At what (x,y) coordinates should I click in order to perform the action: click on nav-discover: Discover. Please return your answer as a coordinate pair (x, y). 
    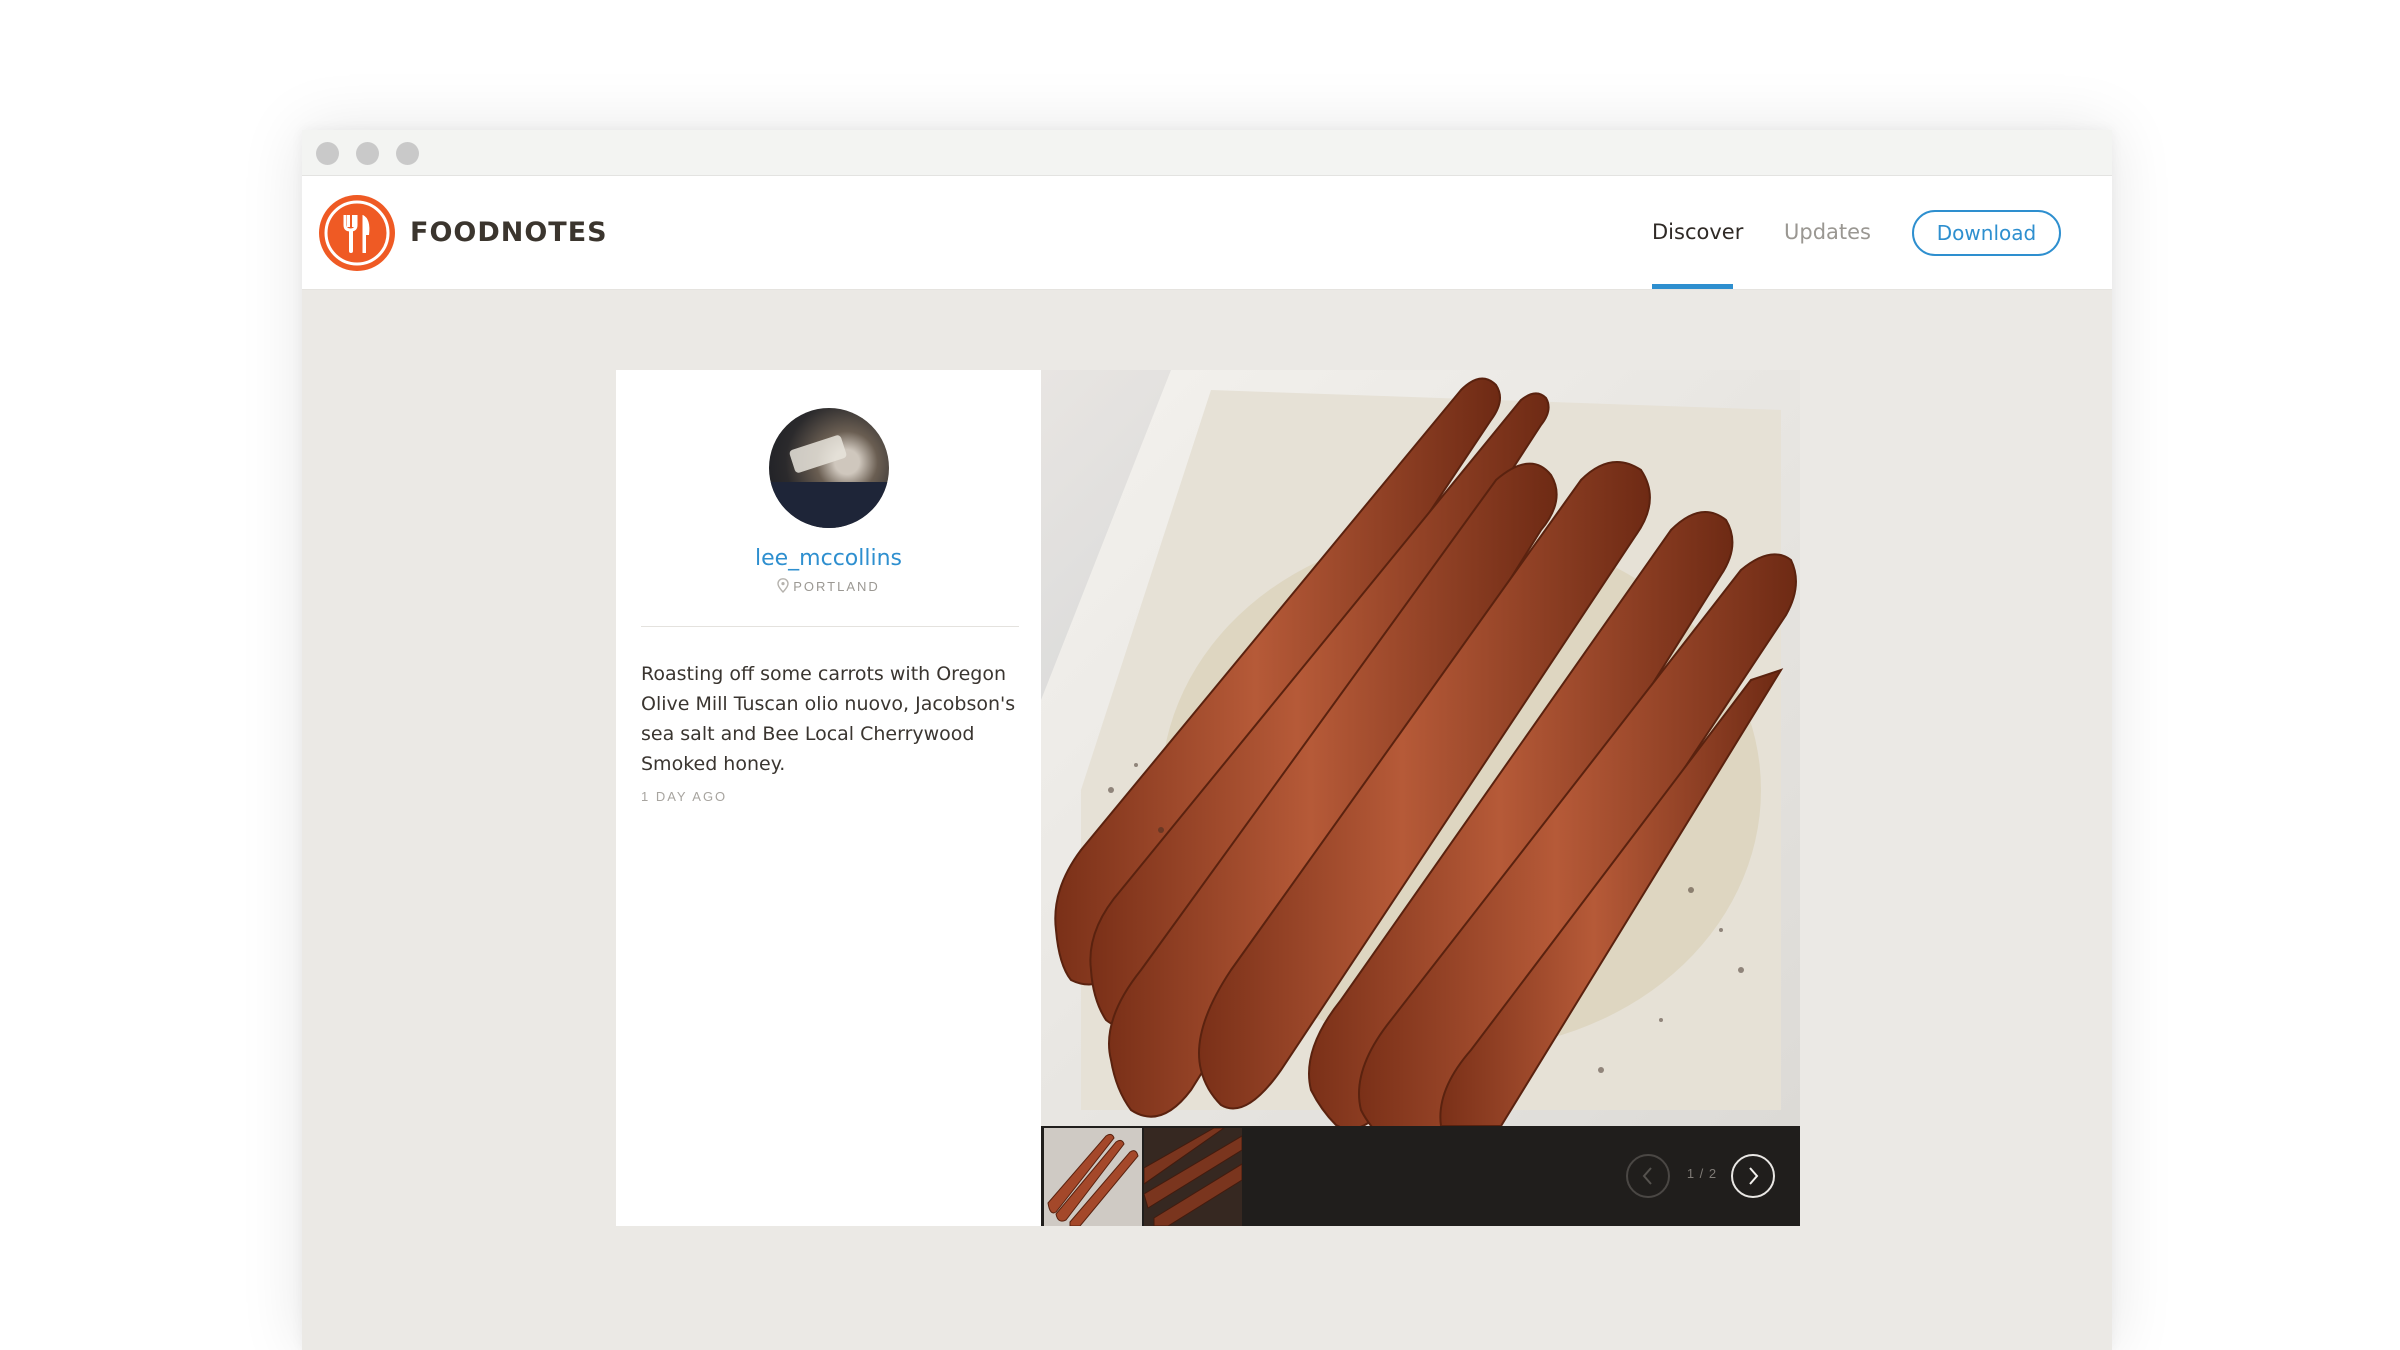
    Looking at the image, I should click on (1697, 232).